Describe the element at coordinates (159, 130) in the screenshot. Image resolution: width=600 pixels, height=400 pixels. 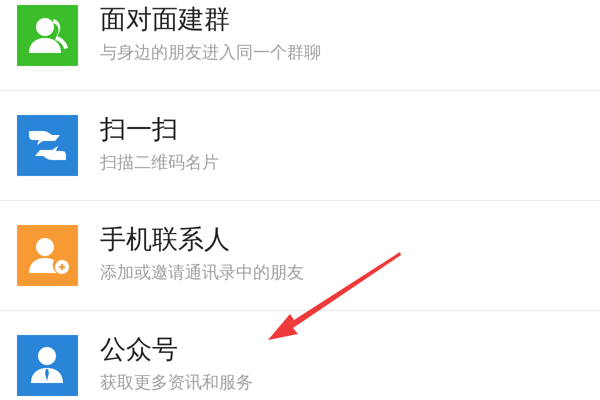
I see `item-title: 扫一扫` at that location.